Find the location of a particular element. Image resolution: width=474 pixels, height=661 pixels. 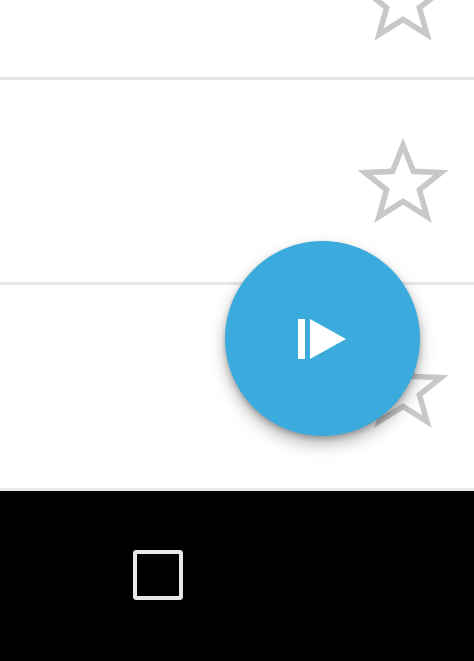

recents-square-icon is located at coordinates (158, 575).